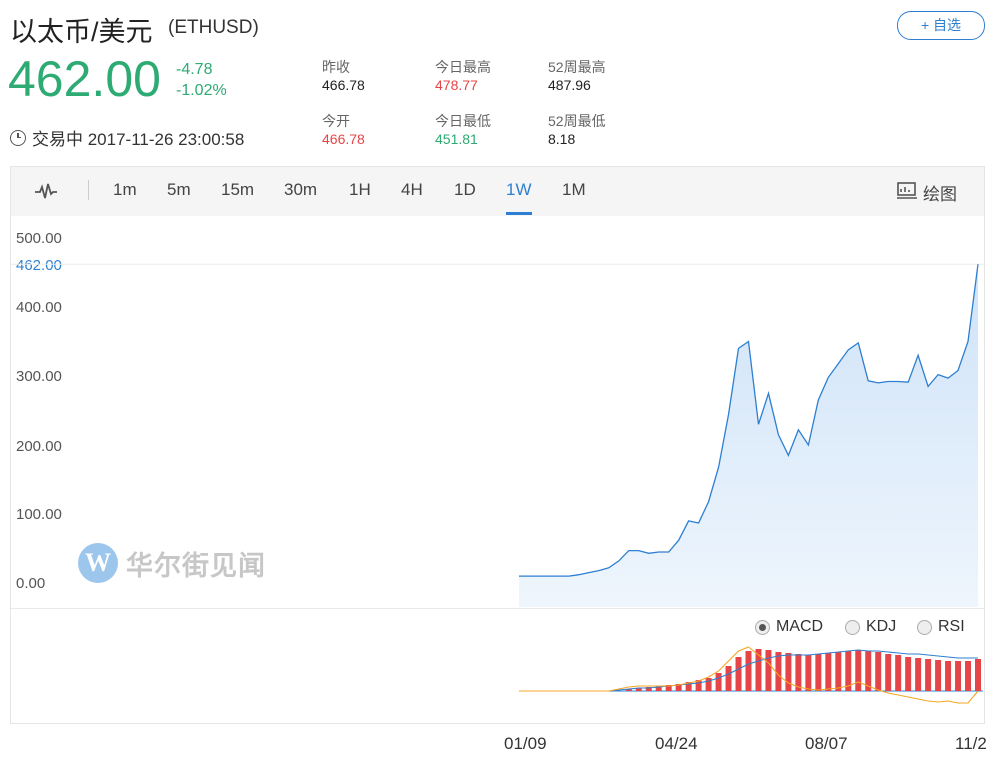 The width and height of the screenshot is (998, 762). What do you see at coordinates (497, 608) in the screenshot?
I see `pane-divider` at bounding box center [497, 608].